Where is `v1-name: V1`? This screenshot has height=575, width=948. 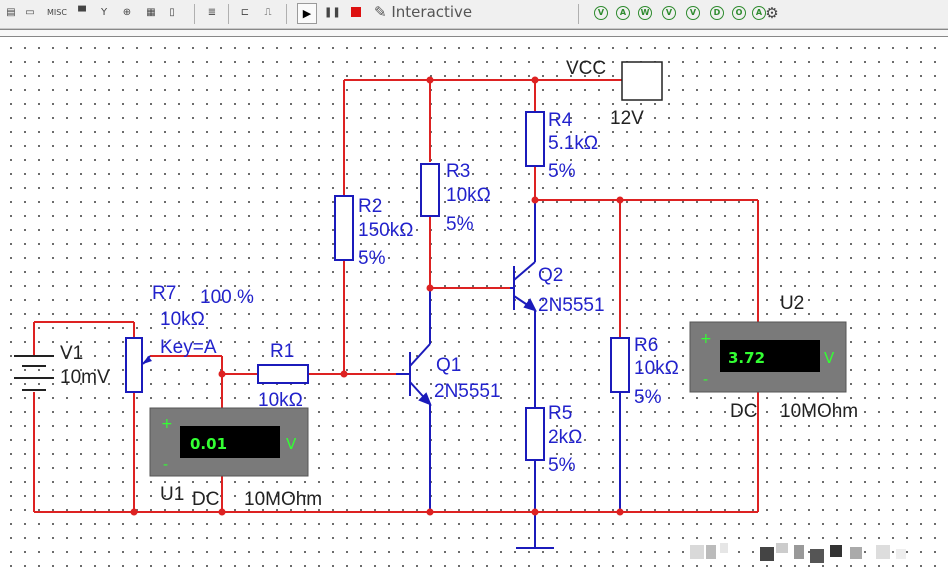
v1-name: V1 is located at coordinates (71, 353).